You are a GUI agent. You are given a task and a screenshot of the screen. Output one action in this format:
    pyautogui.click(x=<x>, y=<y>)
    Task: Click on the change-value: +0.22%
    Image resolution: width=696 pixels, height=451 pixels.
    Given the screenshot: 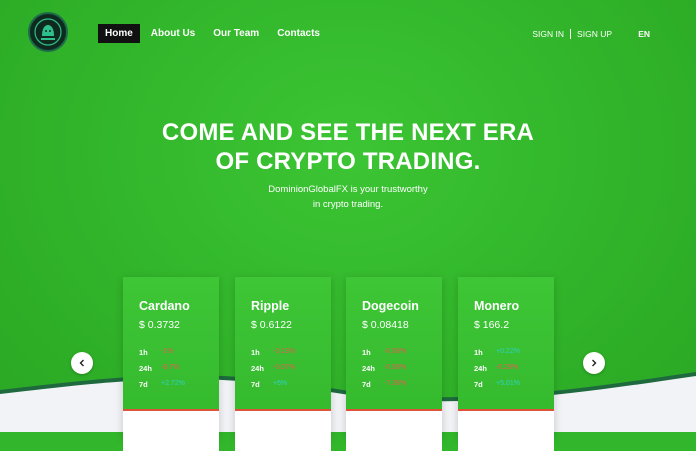 What is the action you would take?
    pyautogui.click(x=508, y=351)
    